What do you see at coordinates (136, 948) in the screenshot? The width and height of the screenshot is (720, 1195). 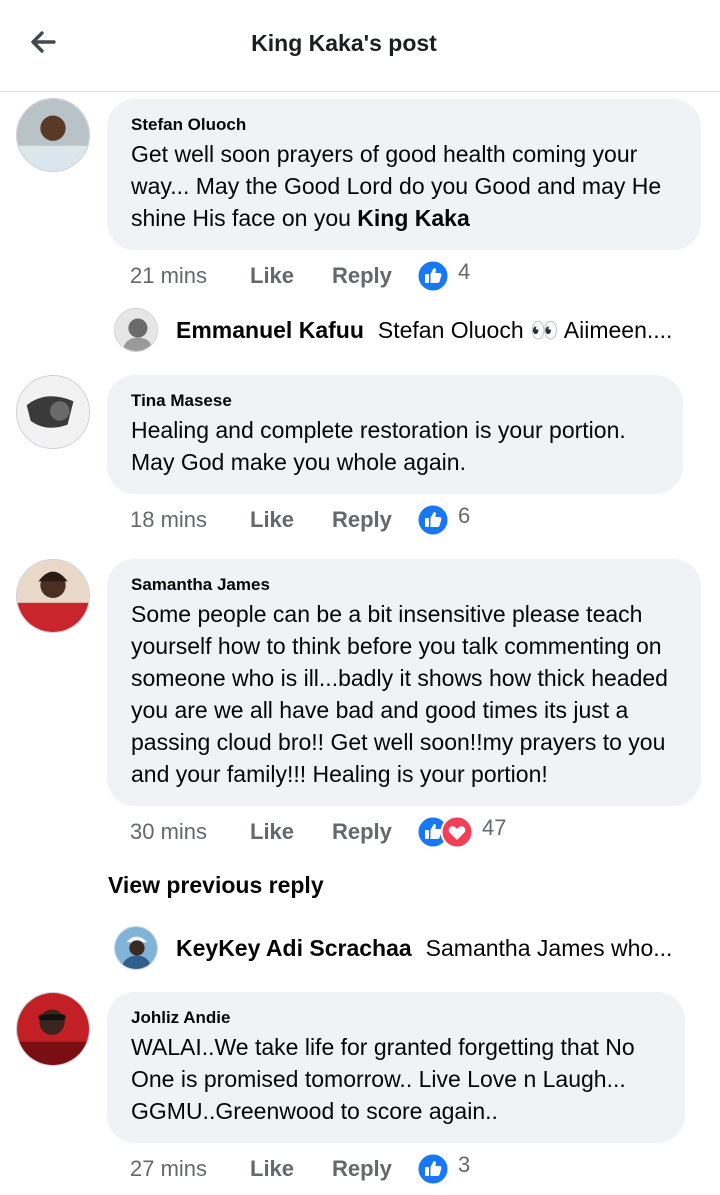 I see `avatar-keykey-adi-scrachaa` at bounding box center [136, 948].